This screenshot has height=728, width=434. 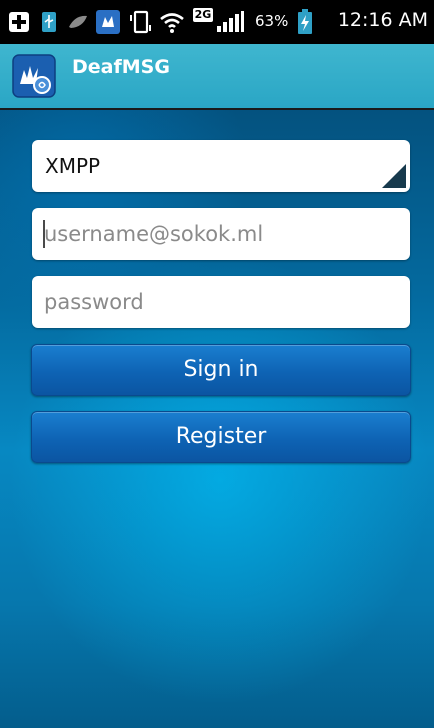 I want to click on username-input, so click(x=221, y=234).